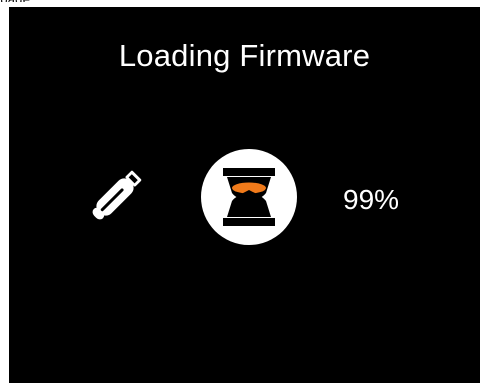  What do you see at coordinates (30, 1) in the screenshot?
I see `cropped-top-text: page` at bounding box center [30, 1].